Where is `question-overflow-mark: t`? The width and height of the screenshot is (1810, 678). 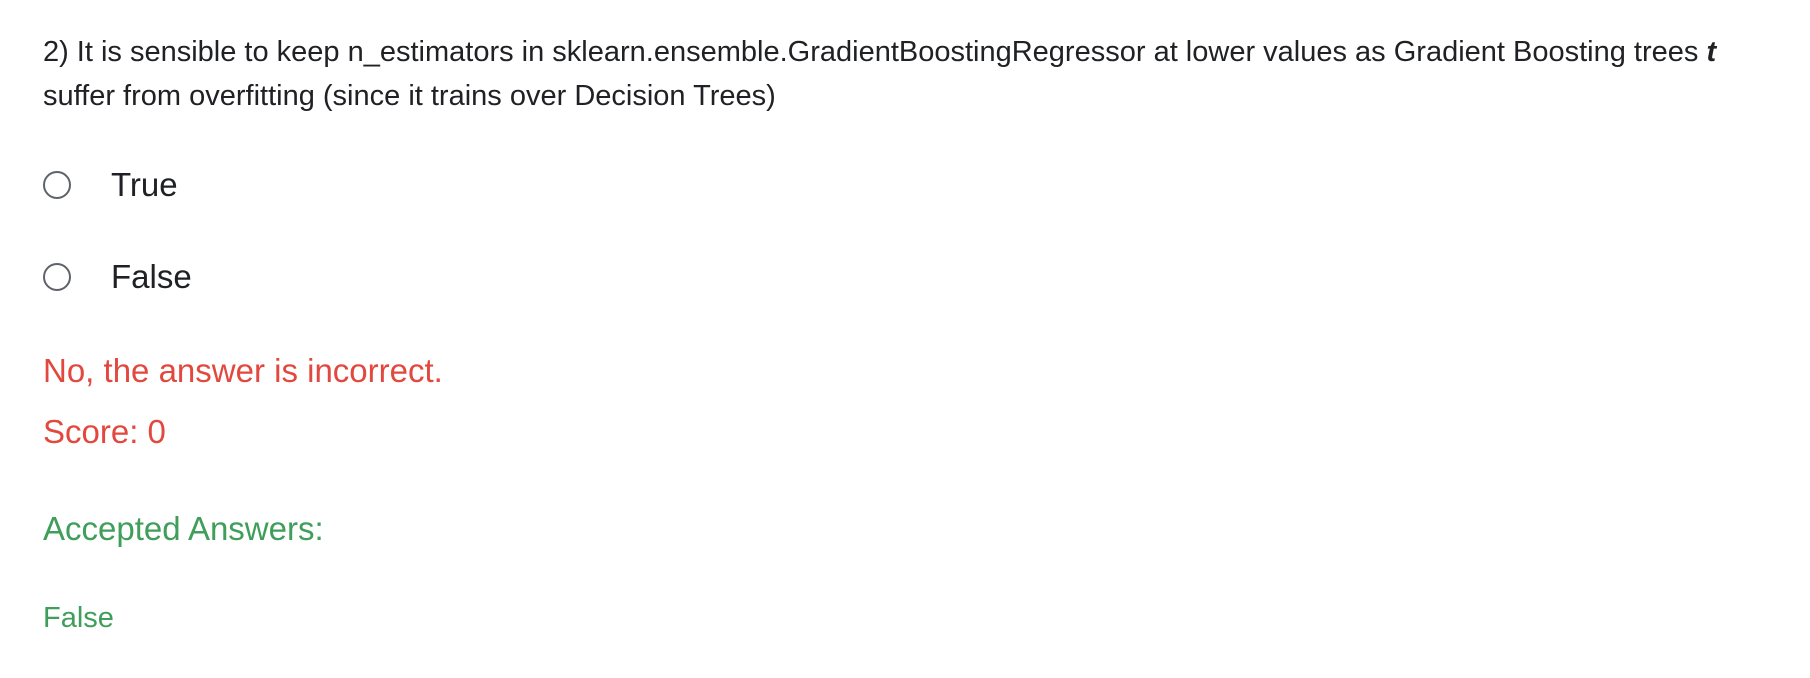 question-overflow-mark: t is located at coordinates (1711, 52).